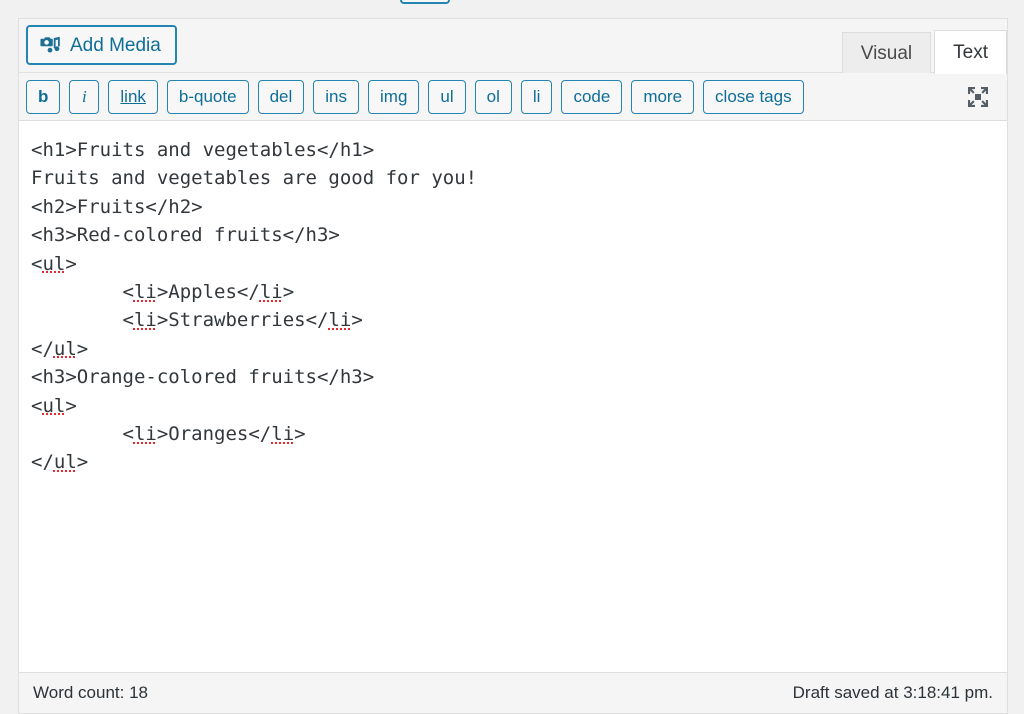 The width and height of the screenshot is (1024, 714). I want to click on clipped-button-above, so click(425, 2).